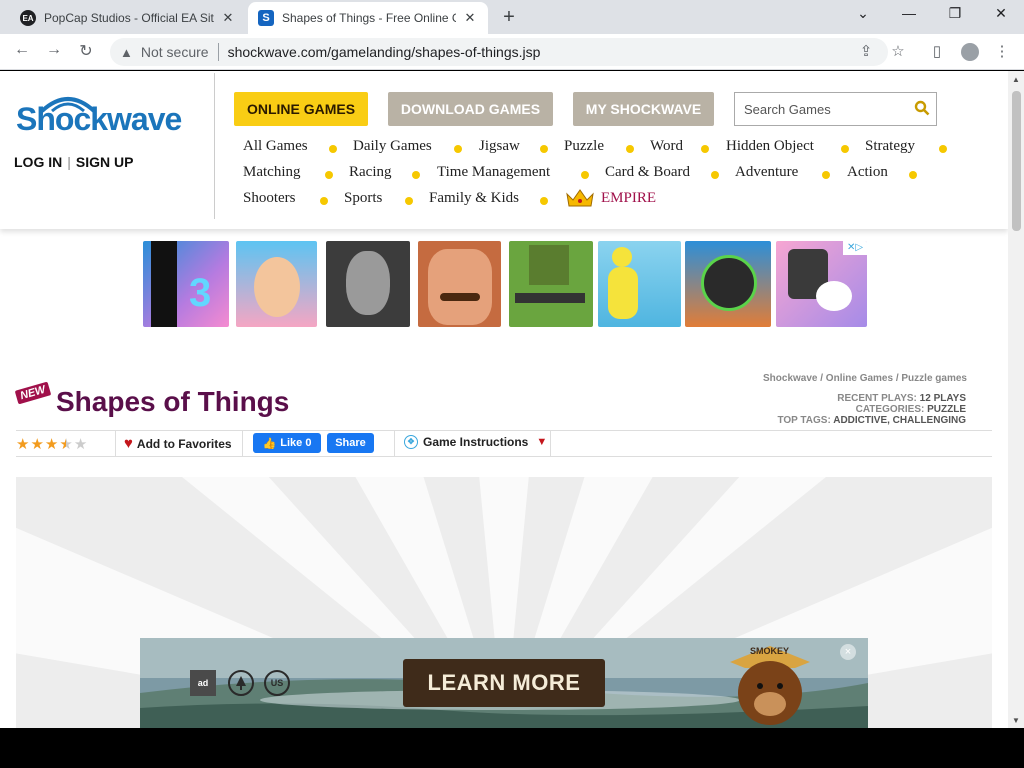 The image size is (1024, 768). I want to click on rolling-ball-shape, so click(729, 283).